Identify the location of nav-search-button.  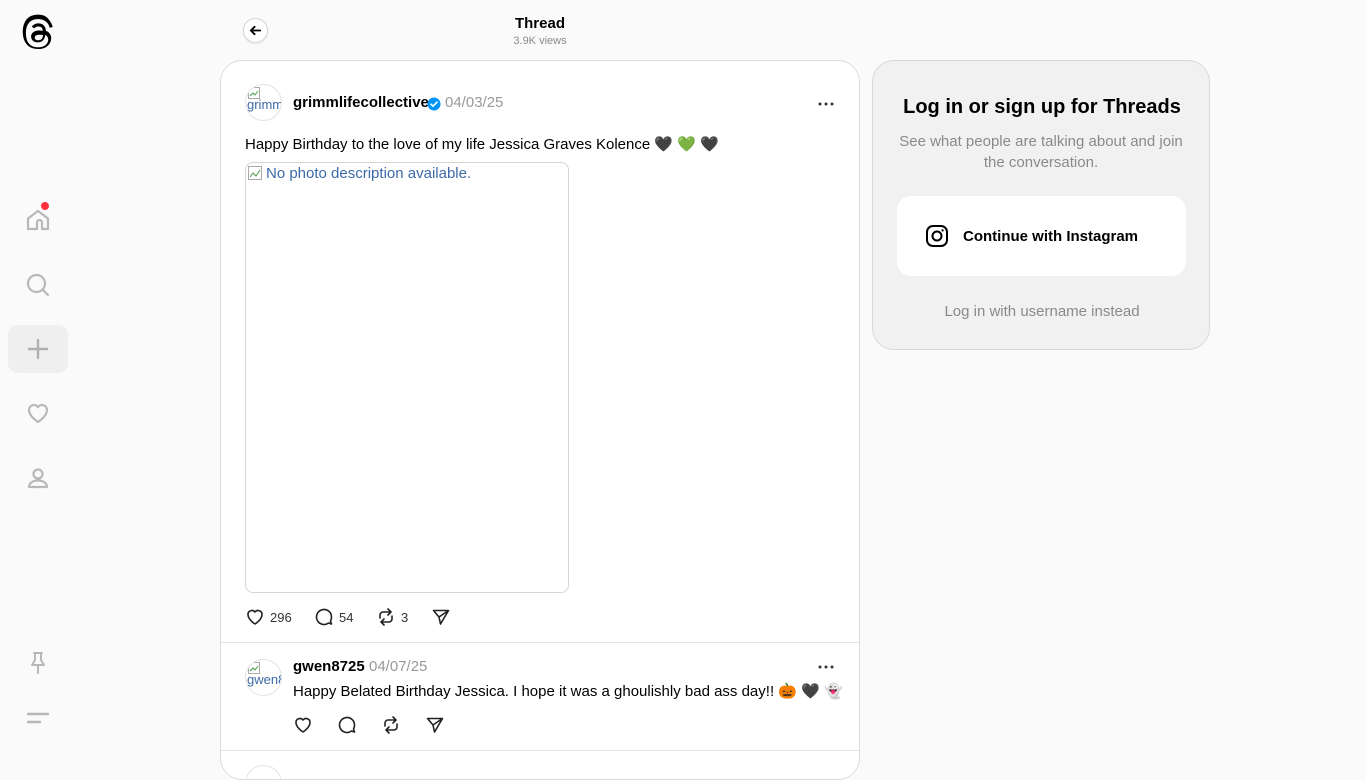
(38, 285).